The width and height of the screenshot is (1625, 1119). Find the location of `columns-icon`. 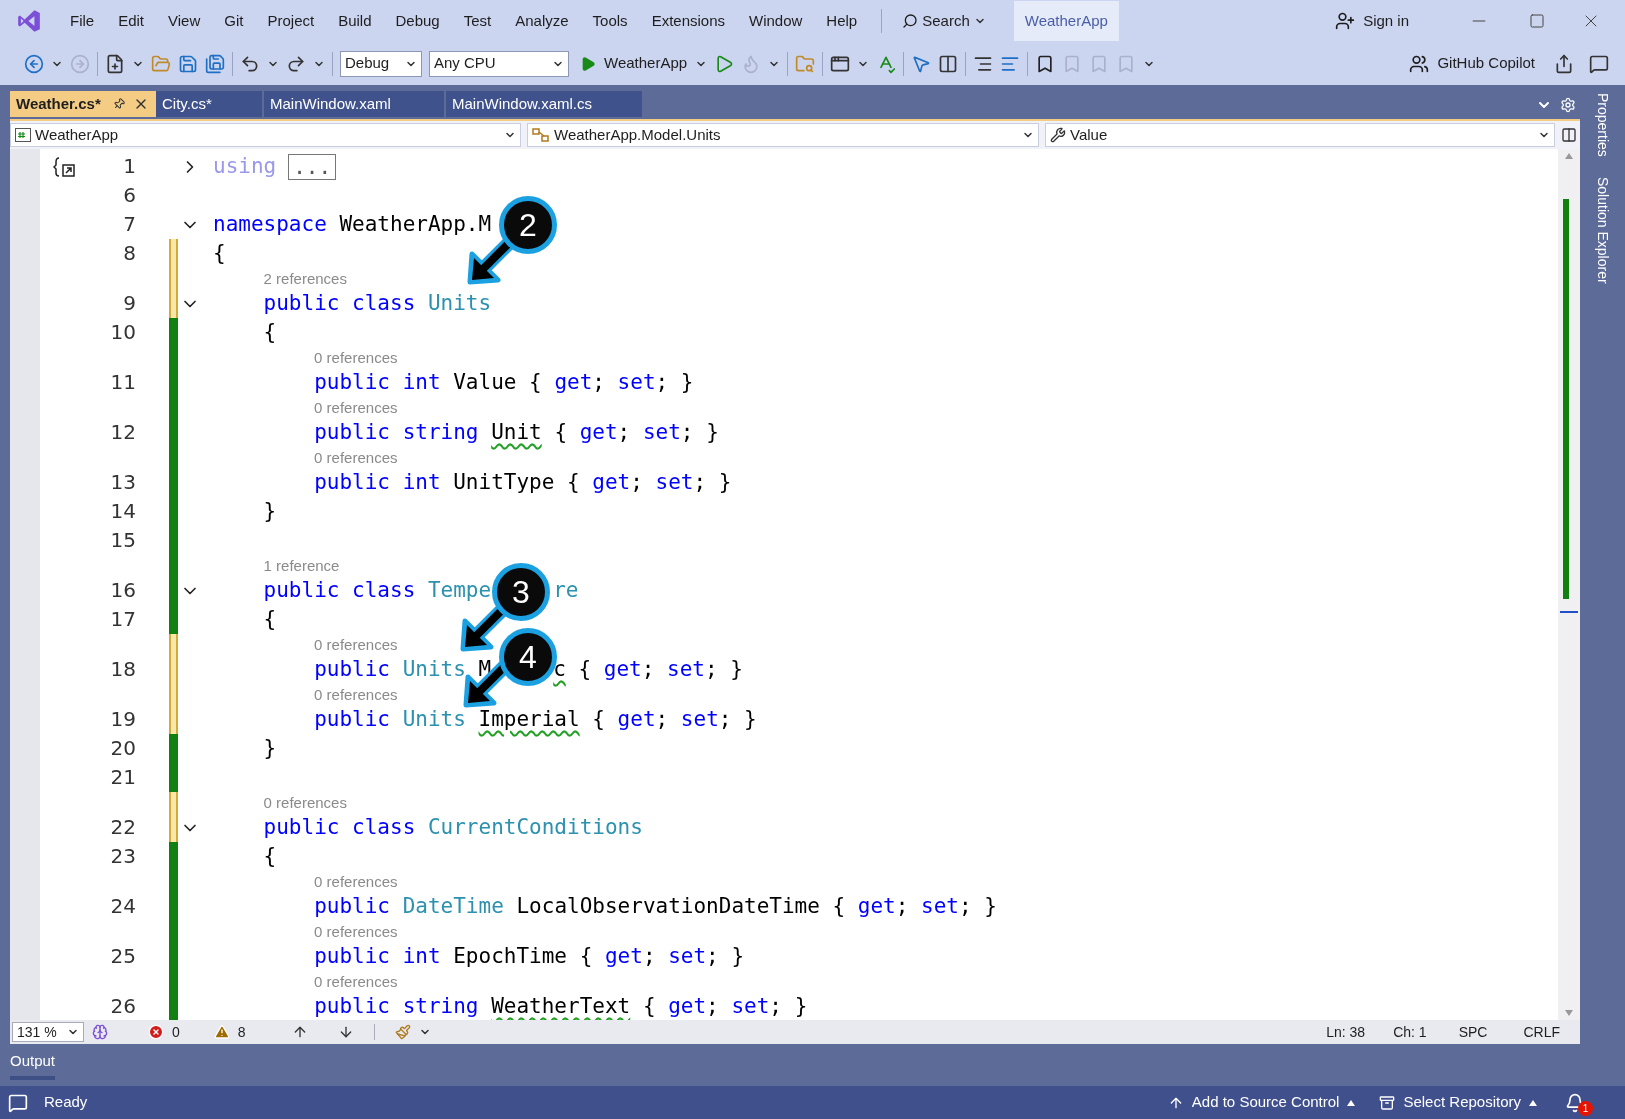

columns-icon is located at coordinates (948, 63).